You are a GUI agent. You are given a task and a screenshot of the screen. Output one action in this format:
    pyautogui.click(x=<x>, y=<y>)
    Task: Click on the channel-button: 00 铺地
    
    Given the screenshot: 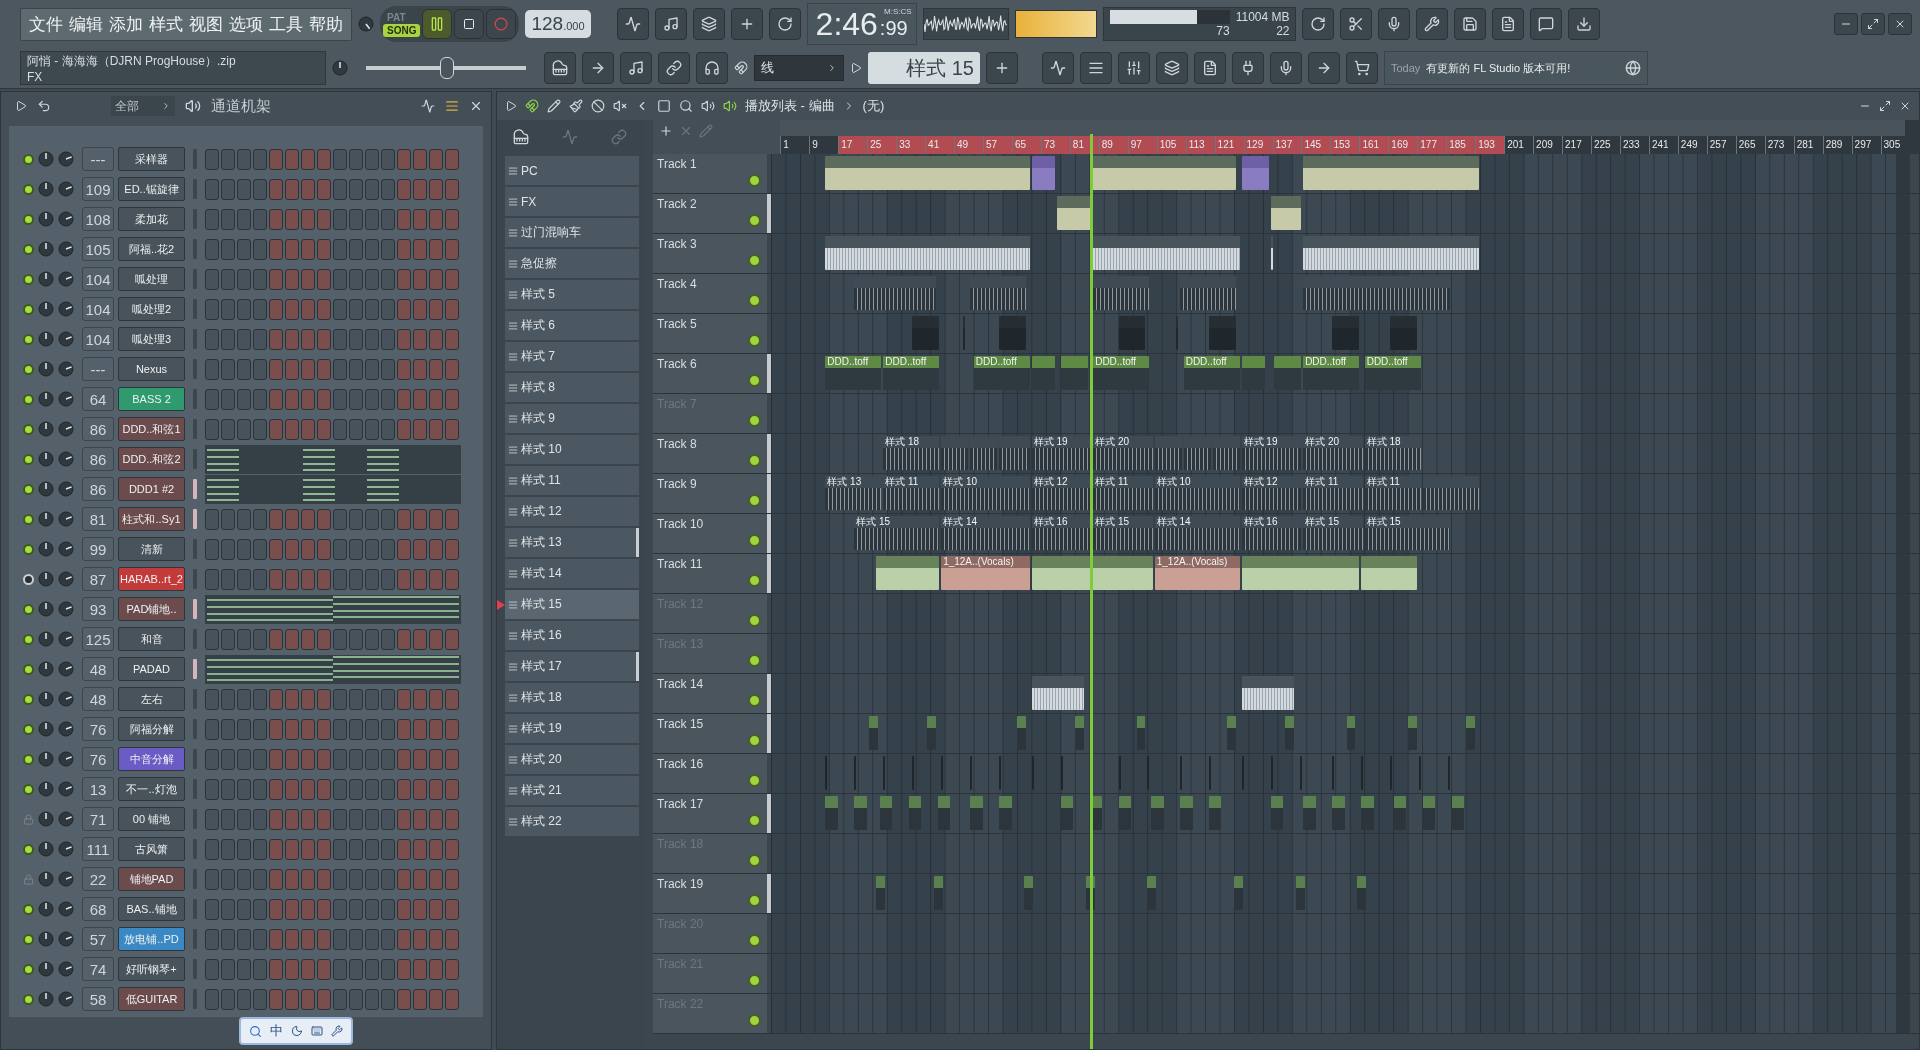 What is the action you would take?
    pyautogui.click(x=151, y=819)
    